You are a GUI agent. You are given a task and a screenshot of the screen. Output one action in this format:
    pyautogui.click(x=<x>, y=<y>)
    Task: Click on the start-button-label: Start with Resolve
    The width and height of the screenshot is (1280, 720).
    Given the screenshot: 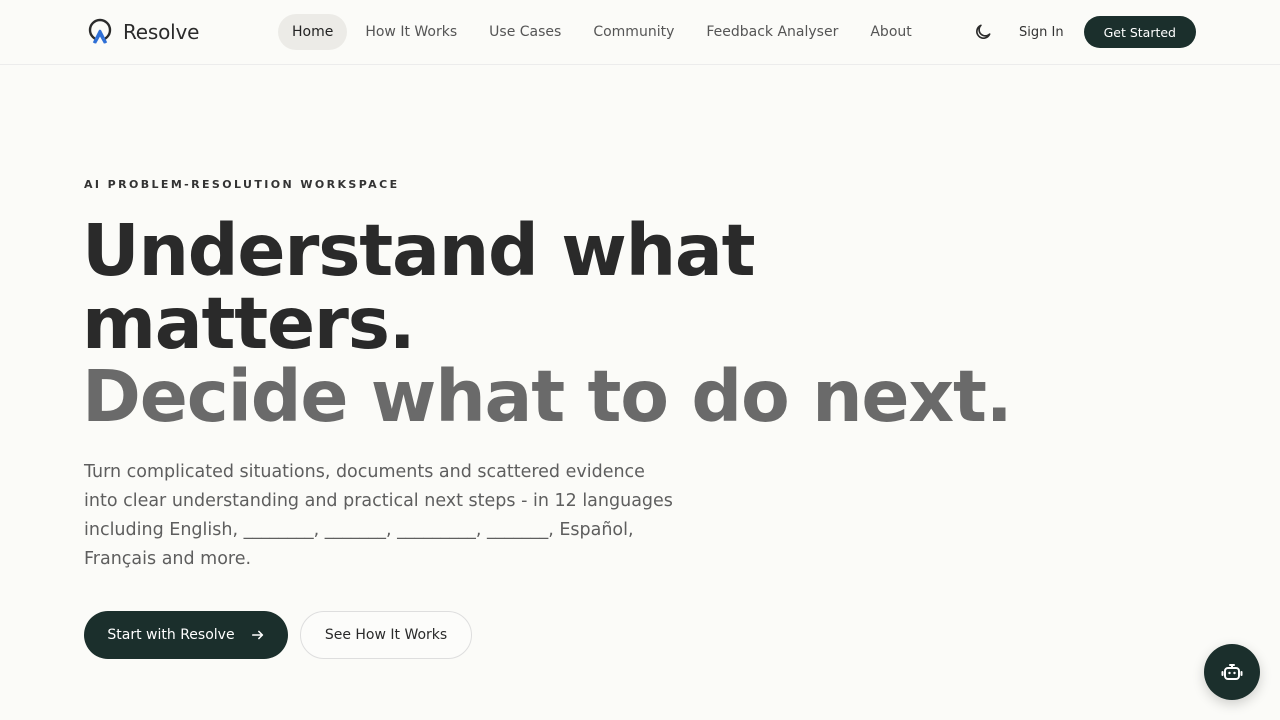 What is the action you would take?
    pyautogui.click(x=171, y=635)
    